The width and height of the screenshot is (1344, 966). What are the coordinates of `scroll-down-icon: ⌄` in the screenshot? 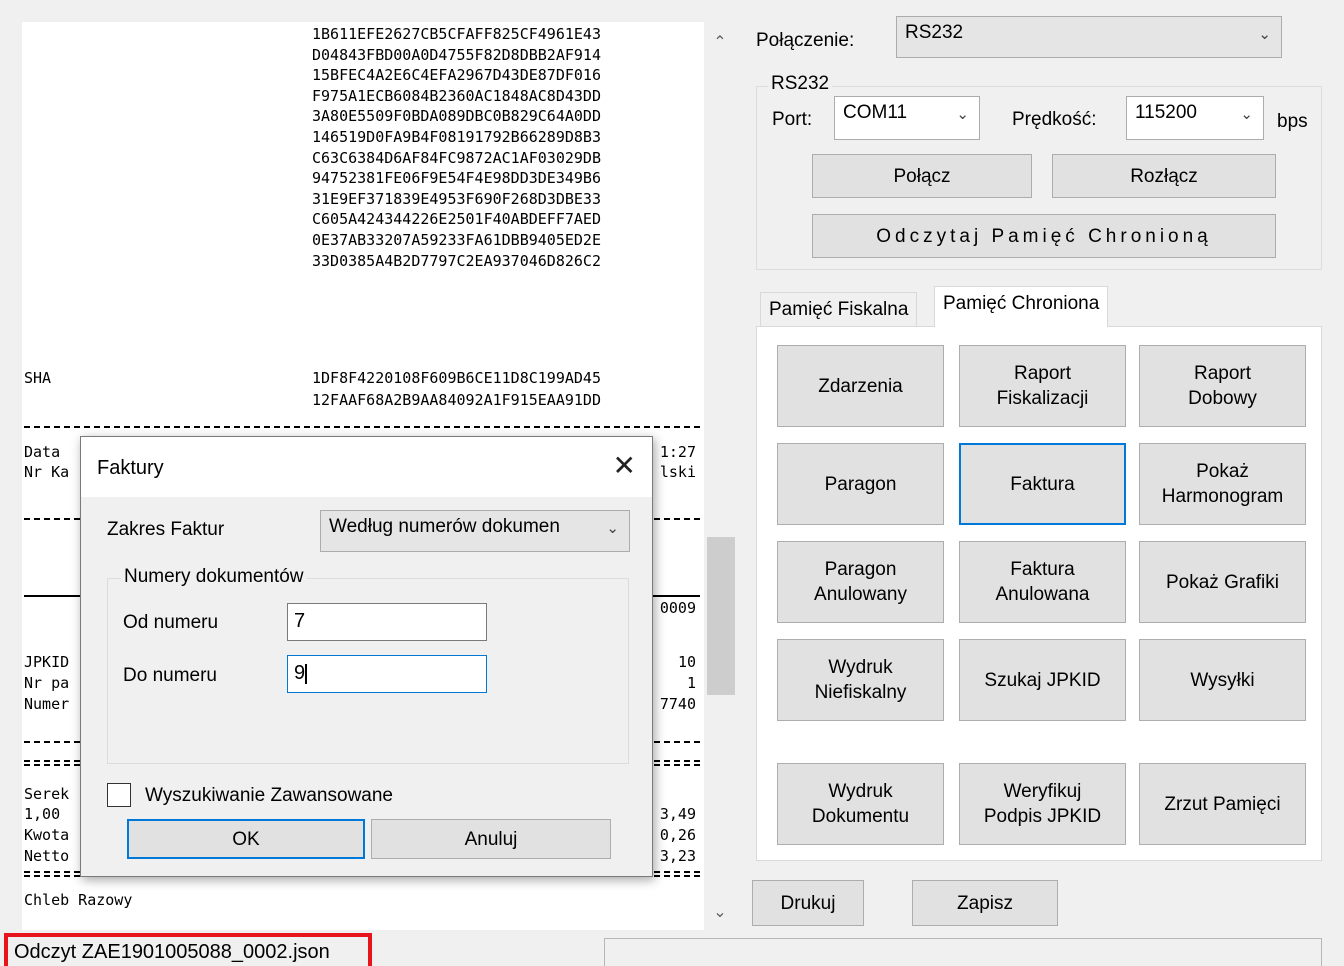 It's located at (720, 913).